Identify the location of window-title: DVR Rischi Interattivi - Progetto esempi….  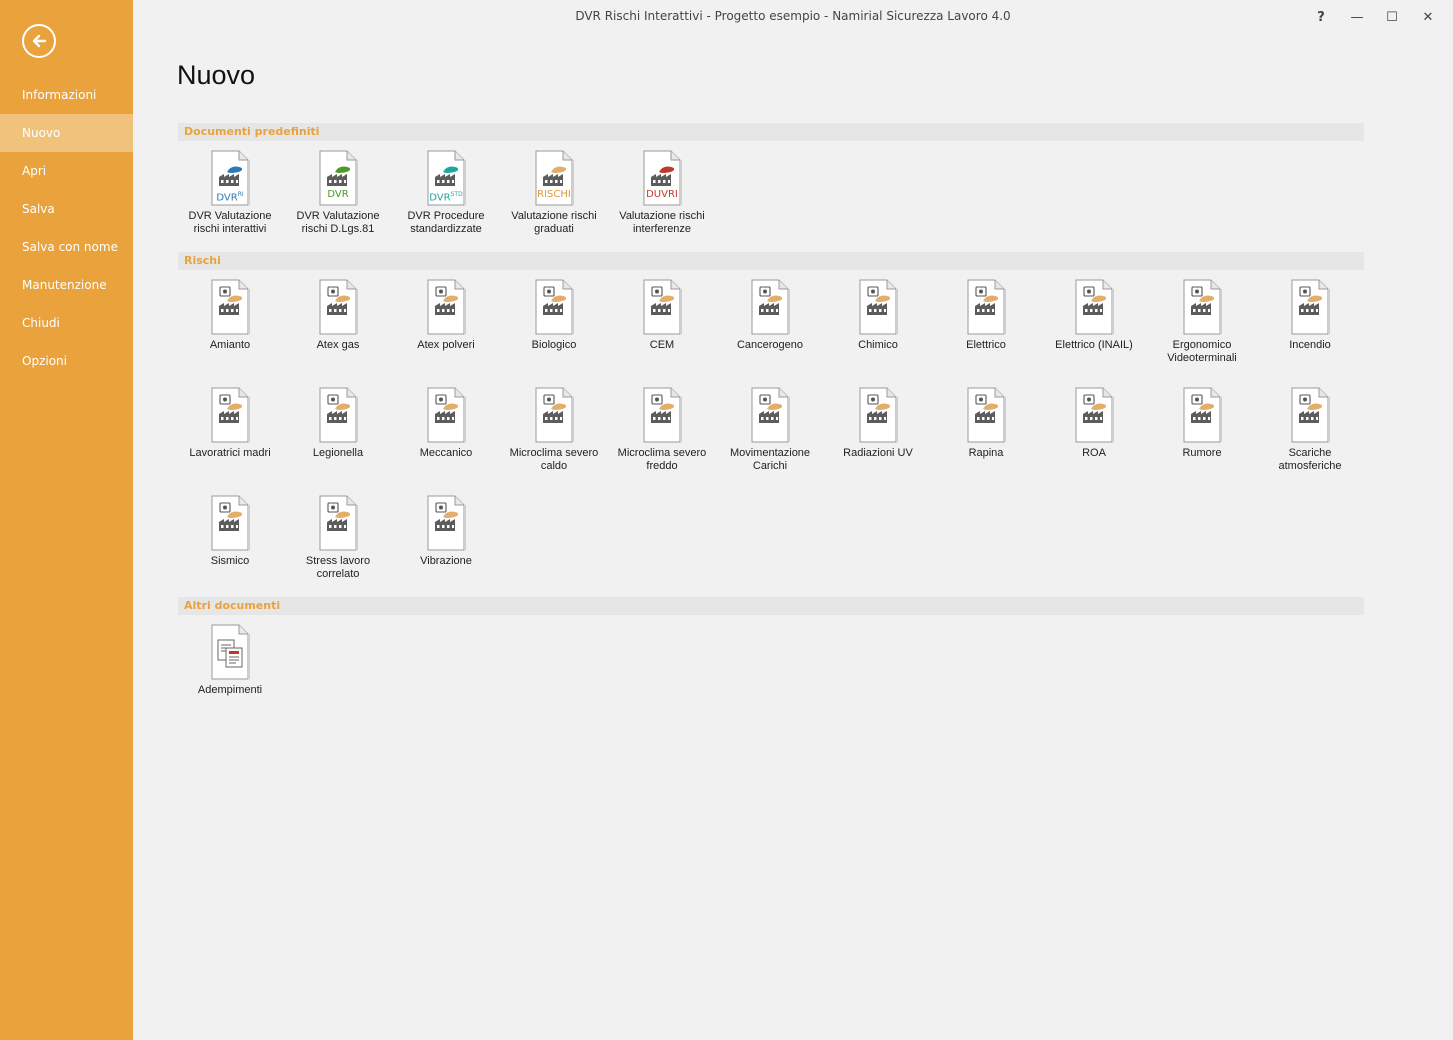
(793, 16).